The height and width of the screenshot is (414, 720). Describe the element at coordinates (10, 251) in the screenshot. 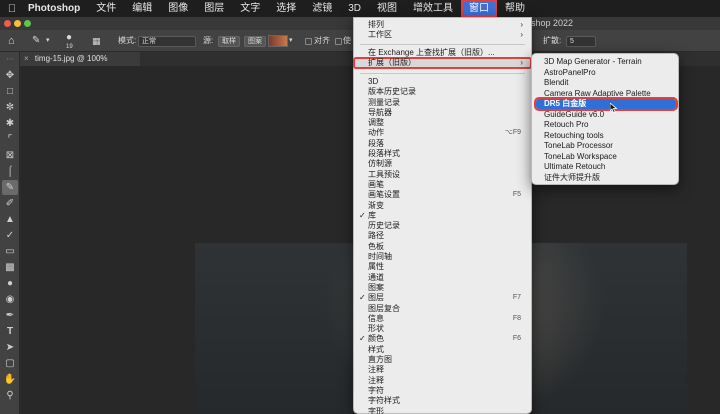

I see `eraser-tool-icon: ▭` at that location.